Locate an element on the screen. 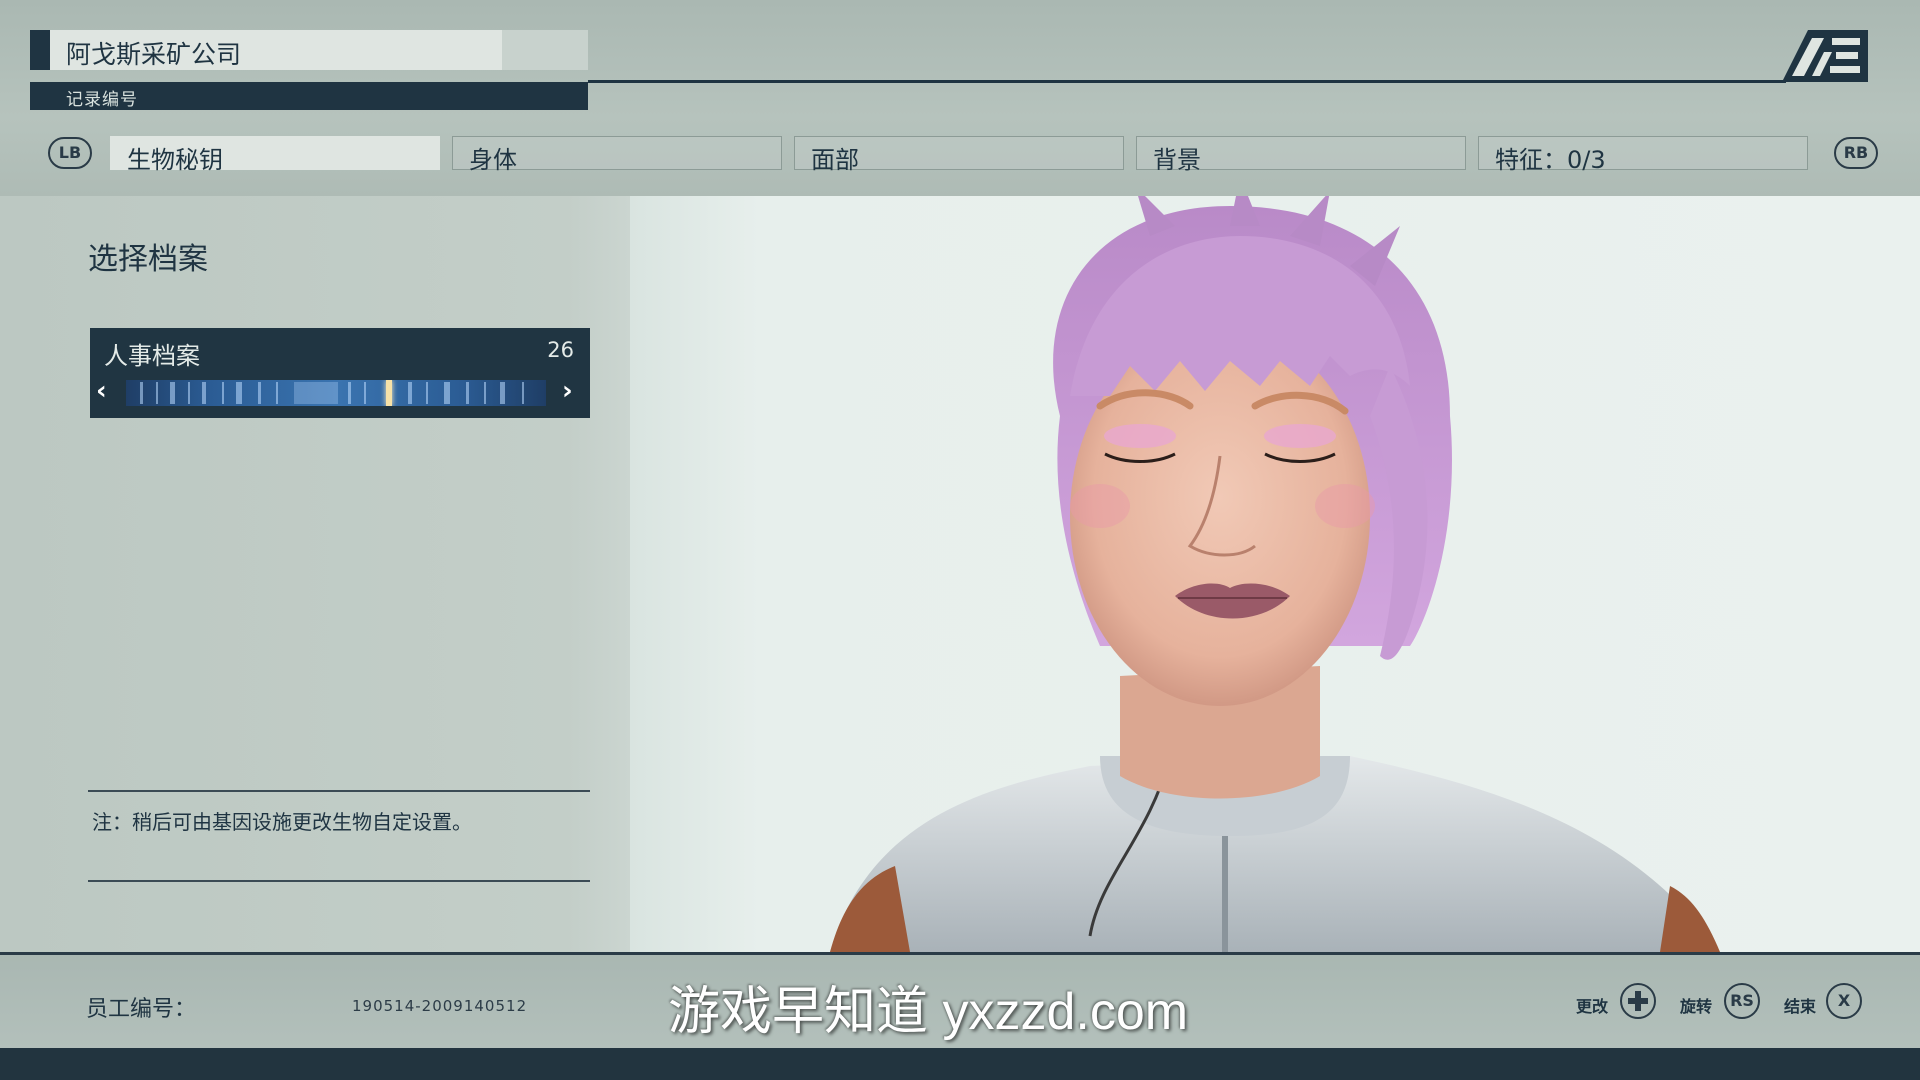 This screenshot has height=1080, width=1920. rotate-hint-label: 旋转 is located at coordinates (1696, 1006).